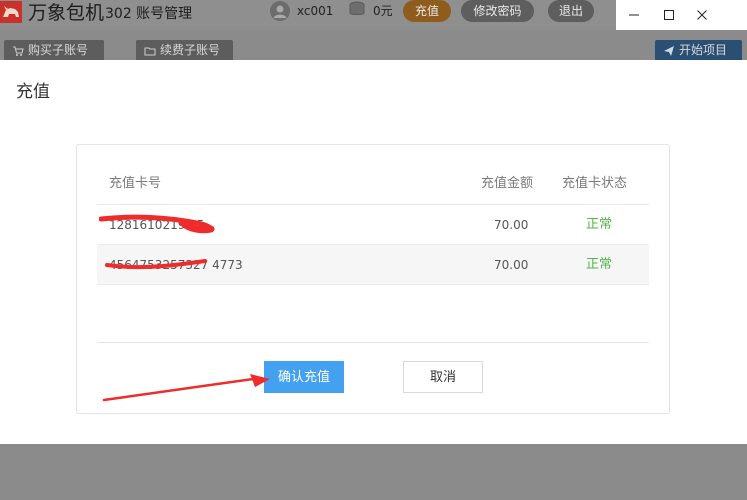 This screenshot has width=747, height=500. I want to click on minimize-button, so click(634, 15).